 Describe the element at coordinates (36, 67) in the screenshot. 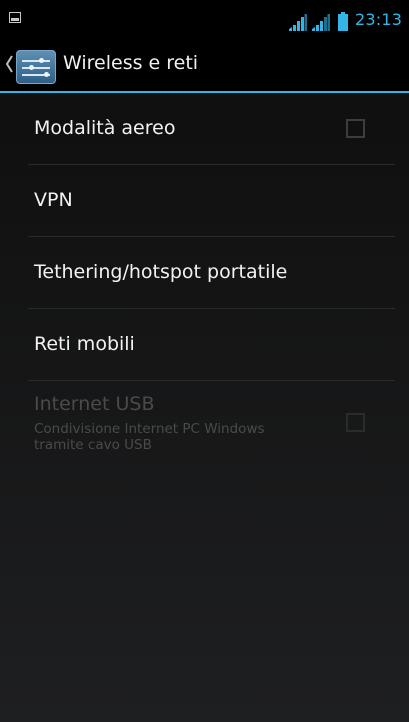

I see `settings-sliders-icon` at that location.